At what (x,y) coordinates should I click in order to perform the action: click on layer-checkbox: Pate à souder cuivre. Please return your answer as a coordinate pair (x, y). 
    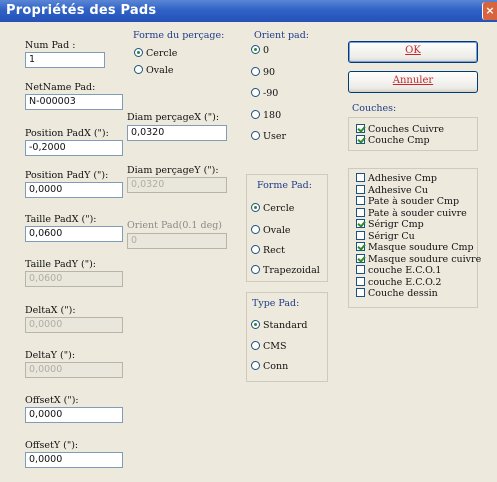
    Looking at the image, I should click on (411, 213).